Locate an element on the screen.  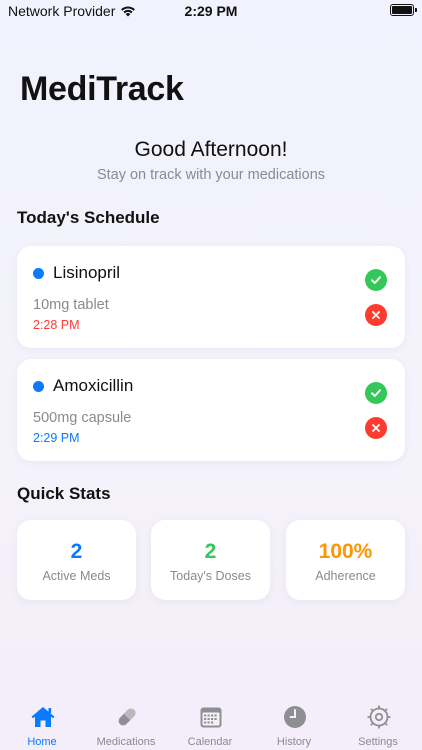
tab-label: Home is located at coordinates (42, 742).